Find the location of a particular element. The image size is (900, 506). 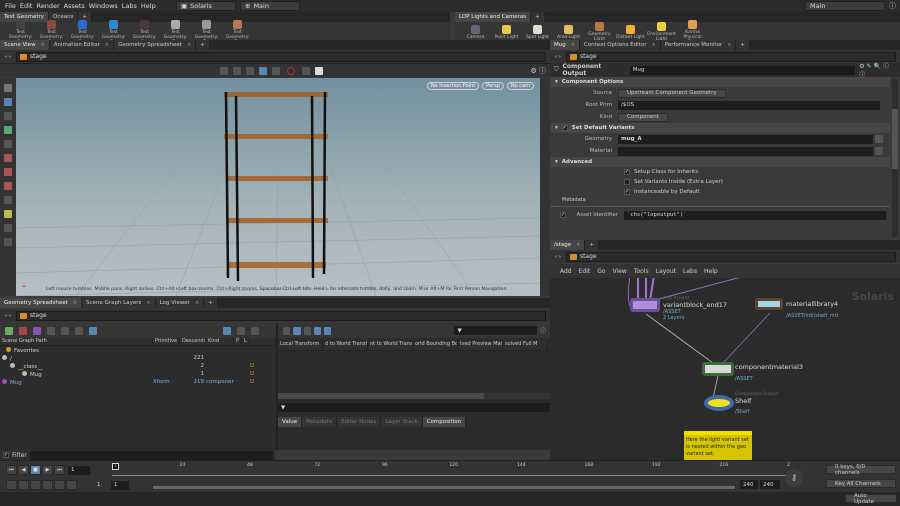

display-icon is located at coordinates (276, 70).